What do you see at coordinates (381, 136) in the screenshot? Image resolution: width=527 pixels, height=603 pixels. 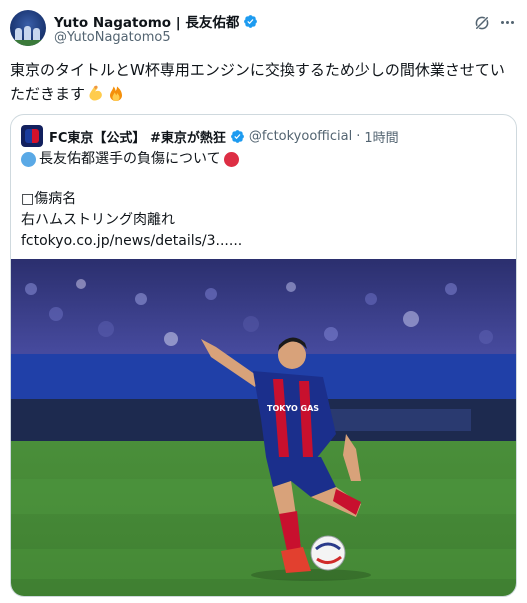 I see `quoted-timestamp: 1時間` at bounding box center [381, 136].